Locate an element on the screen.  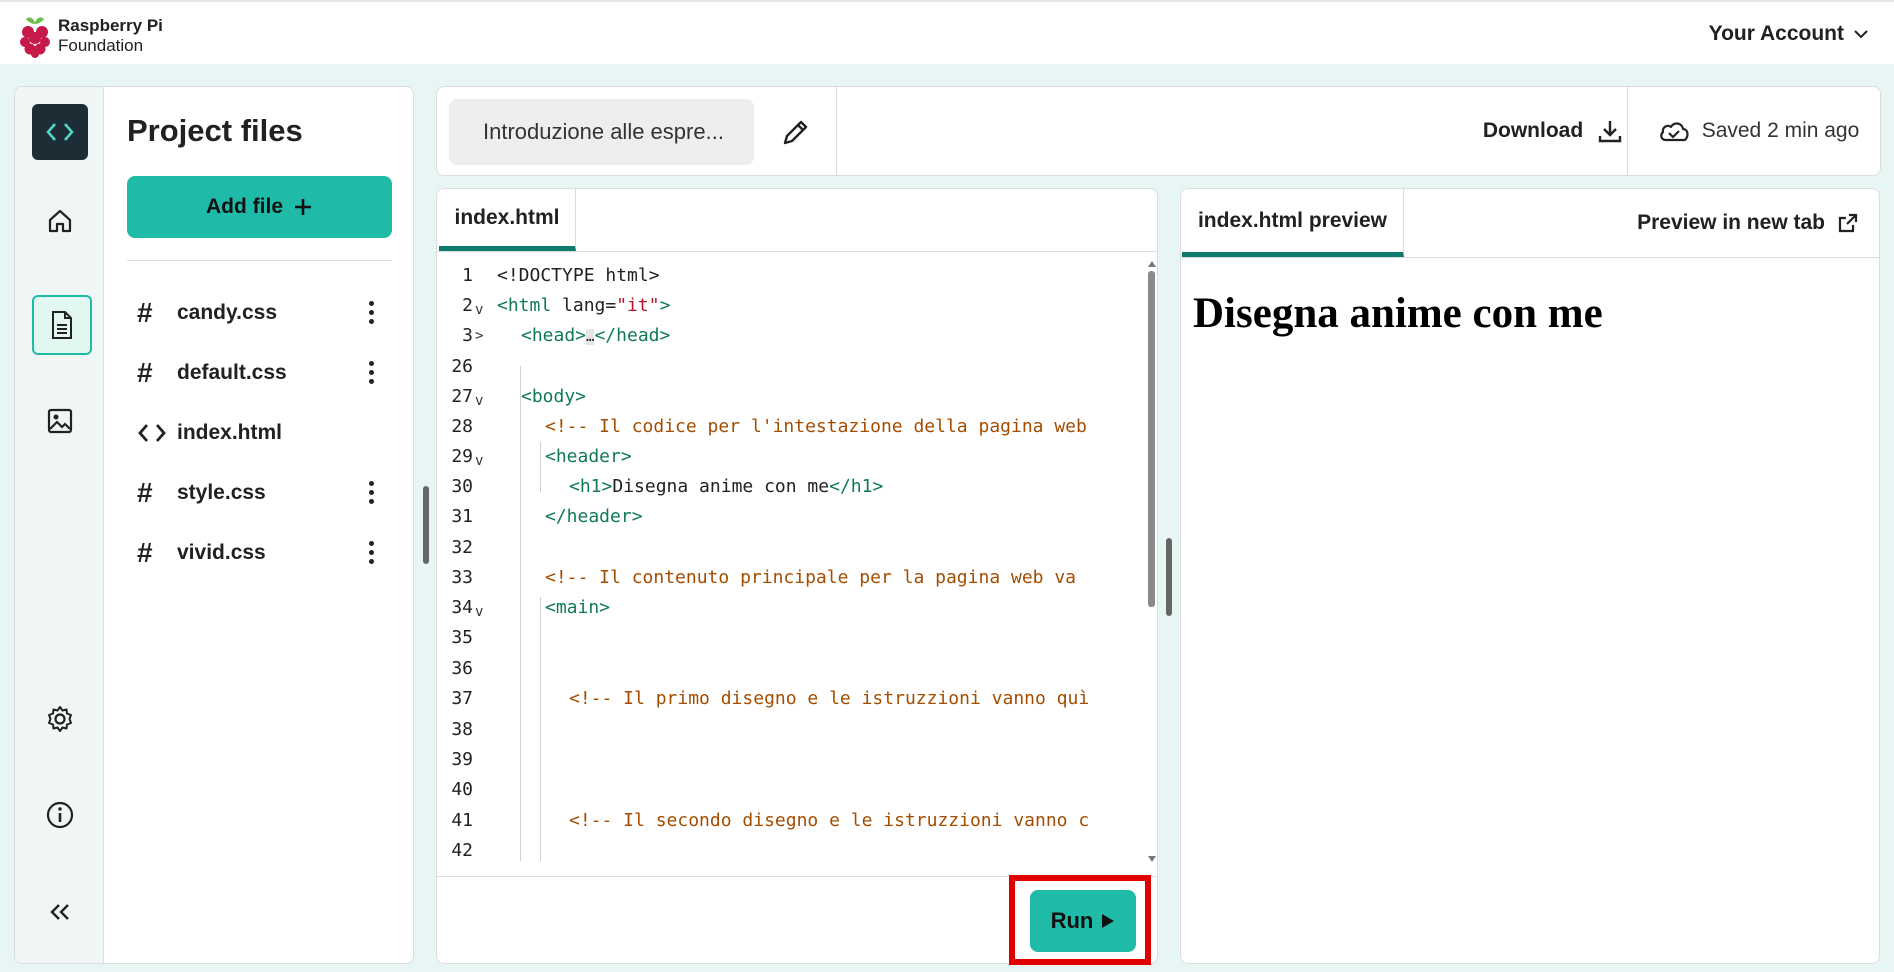
scroll-down-icon is located at coordinates (1152, 859).